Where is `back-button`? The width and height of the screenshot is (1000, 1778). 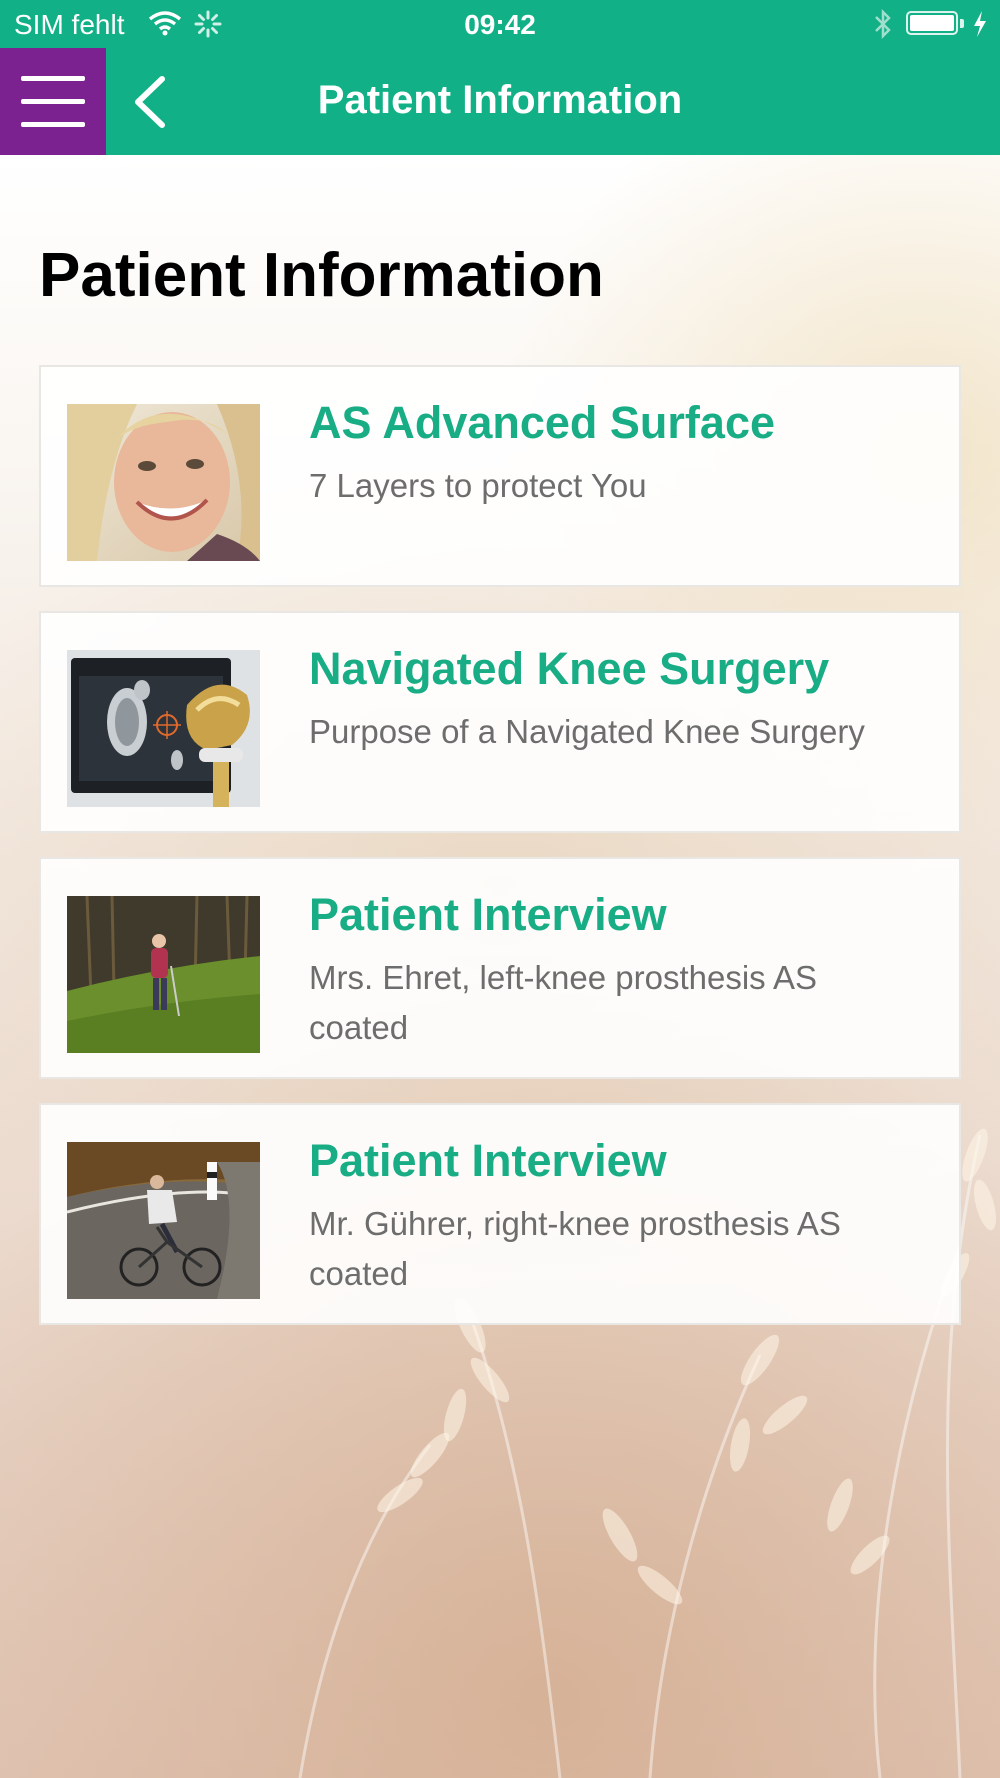
back-button is located at coordinates (150, 102).